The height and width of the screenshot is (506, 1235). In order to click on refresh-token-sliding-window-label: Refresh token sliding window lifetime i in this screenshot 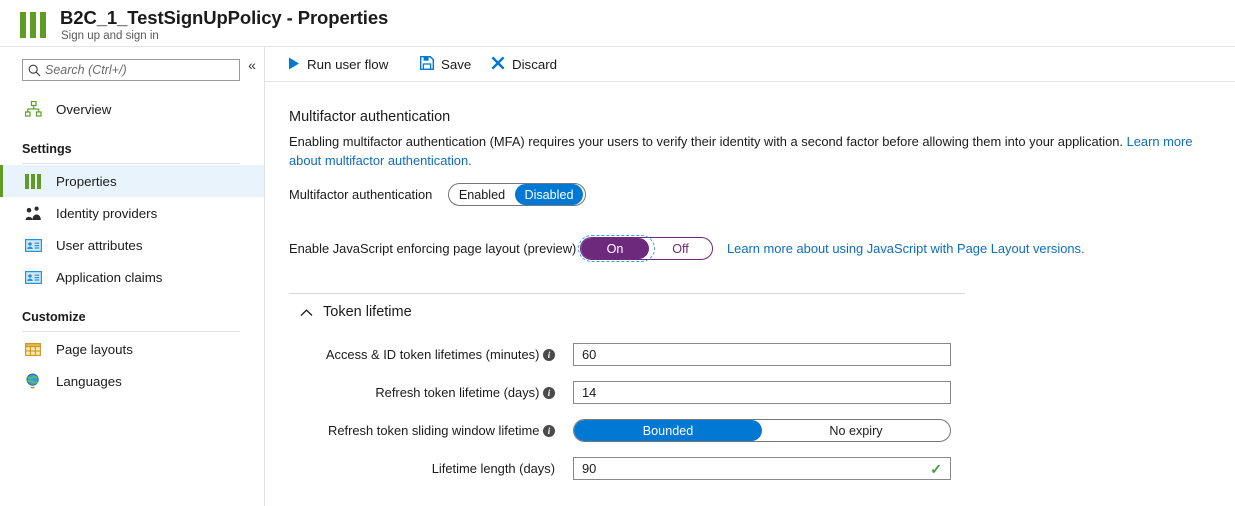, I will do `click(410, 430)`.